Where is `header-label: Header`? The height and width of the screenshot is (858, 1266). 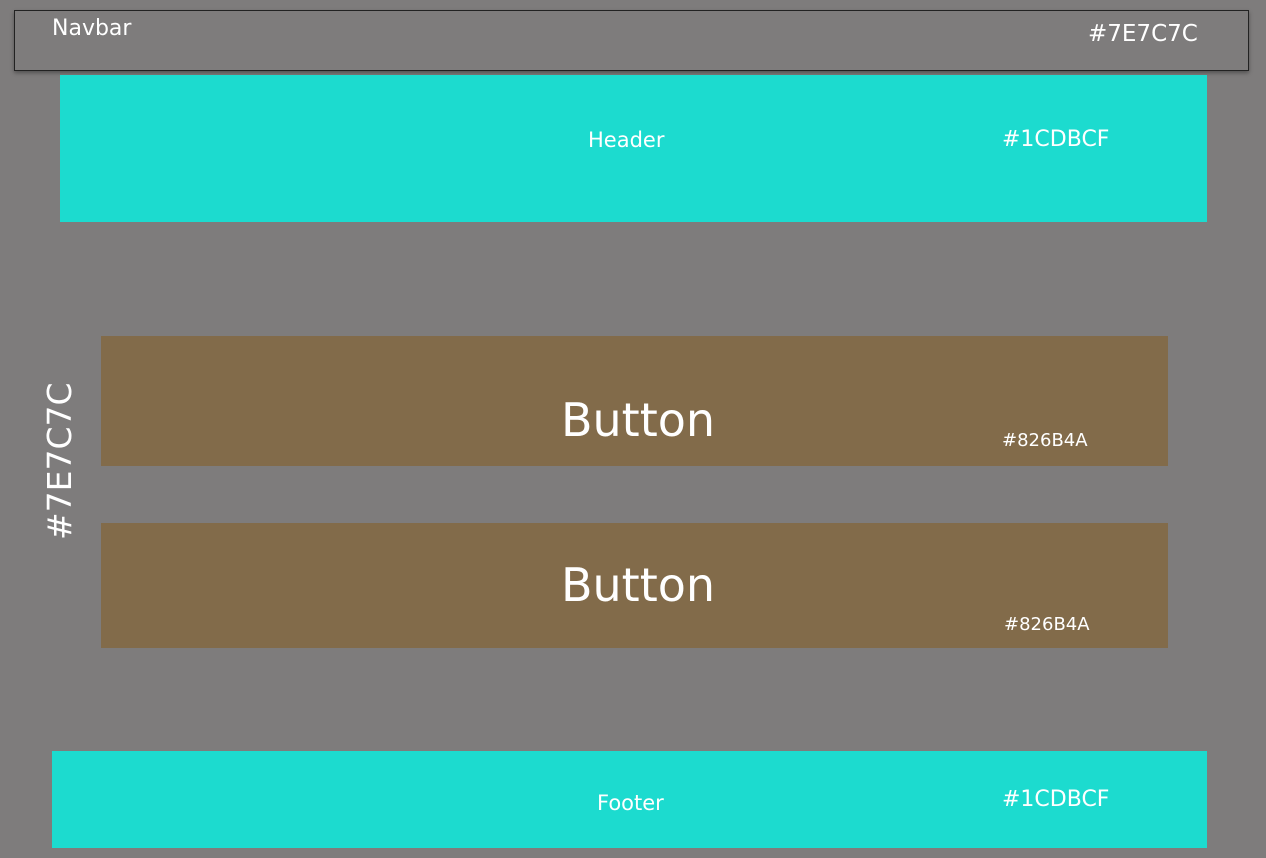 header-label: Header is located at coordinates (626, 140).